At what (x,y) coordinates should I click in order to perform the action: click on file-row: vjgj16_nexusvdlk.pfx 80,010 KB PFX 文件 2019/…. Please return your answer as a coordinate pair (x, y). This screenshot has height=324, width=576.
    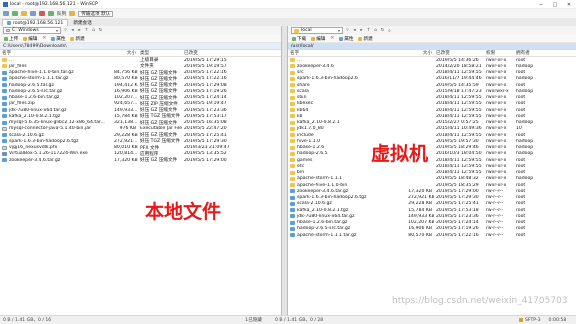
    Looking at the image, I should click on (140, 148).